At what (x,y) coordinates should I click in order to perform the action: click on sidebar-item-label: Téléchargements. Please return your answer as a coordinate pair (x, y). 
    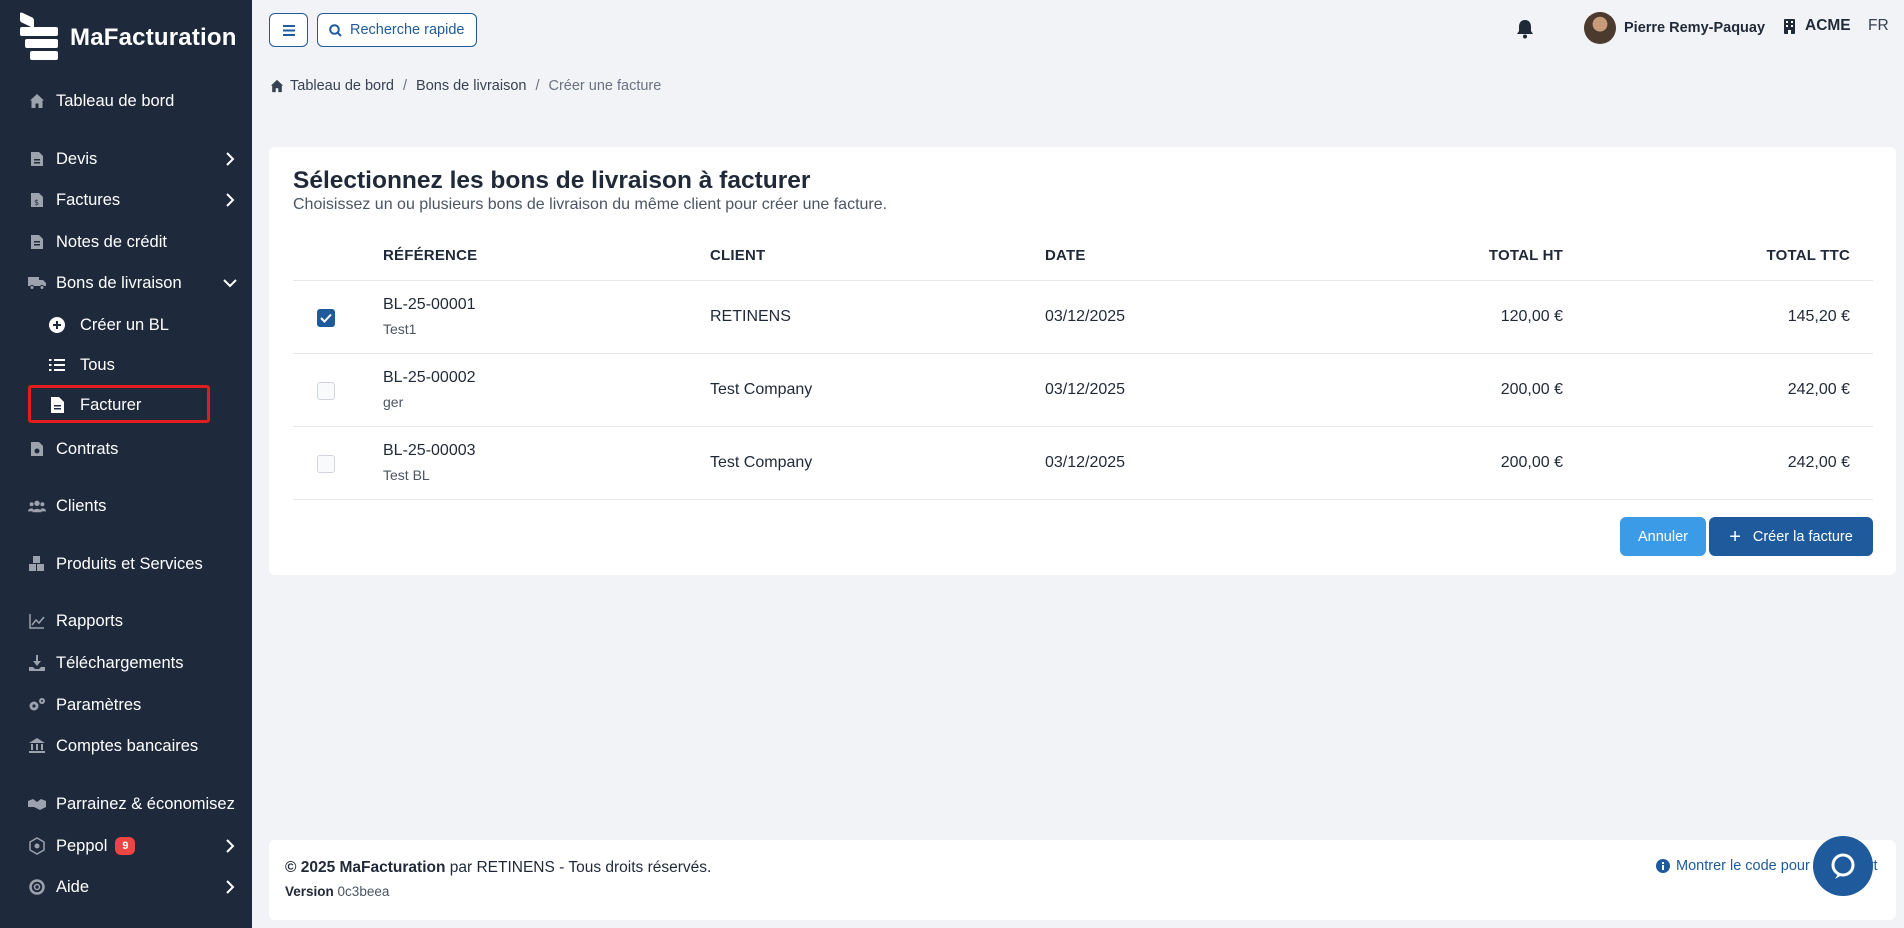
    Looking at the image, I should click on (120, 662).